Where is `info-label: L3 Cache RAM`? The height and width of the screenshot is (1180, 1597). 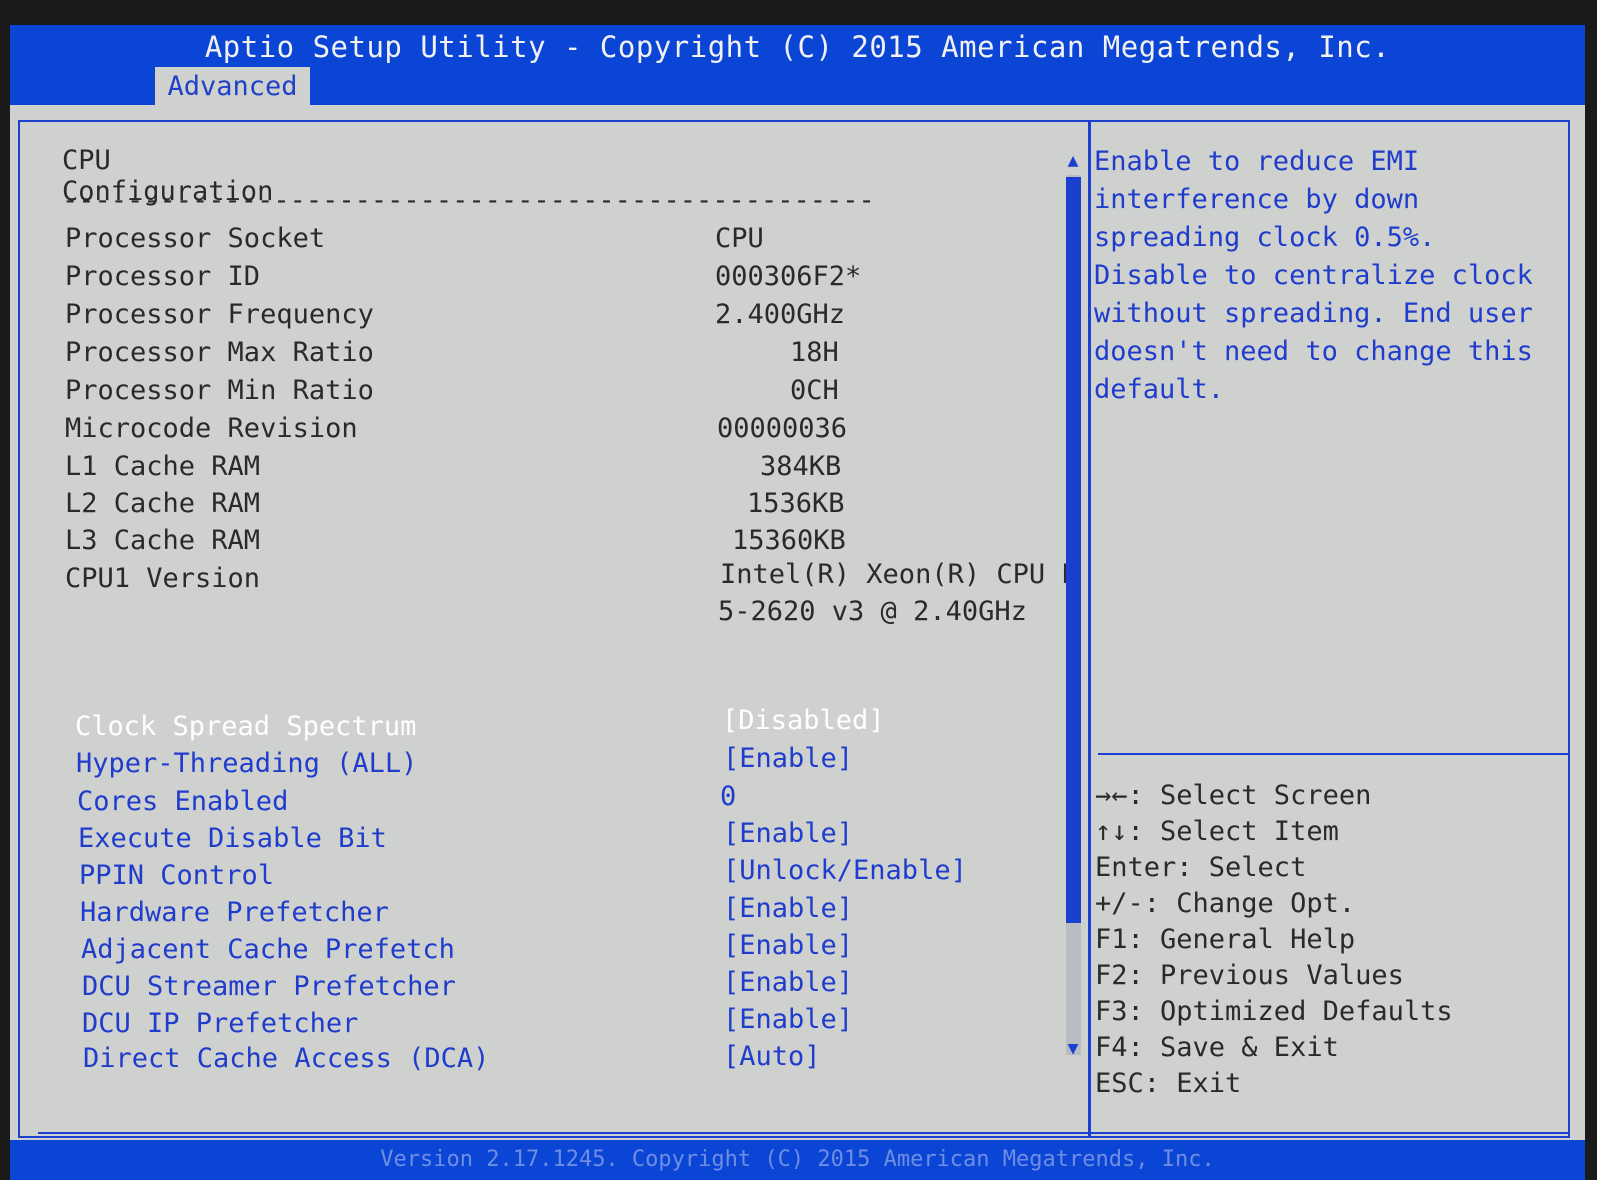
info-label: L3 Cache RAM is located at coordinates (163, 540).